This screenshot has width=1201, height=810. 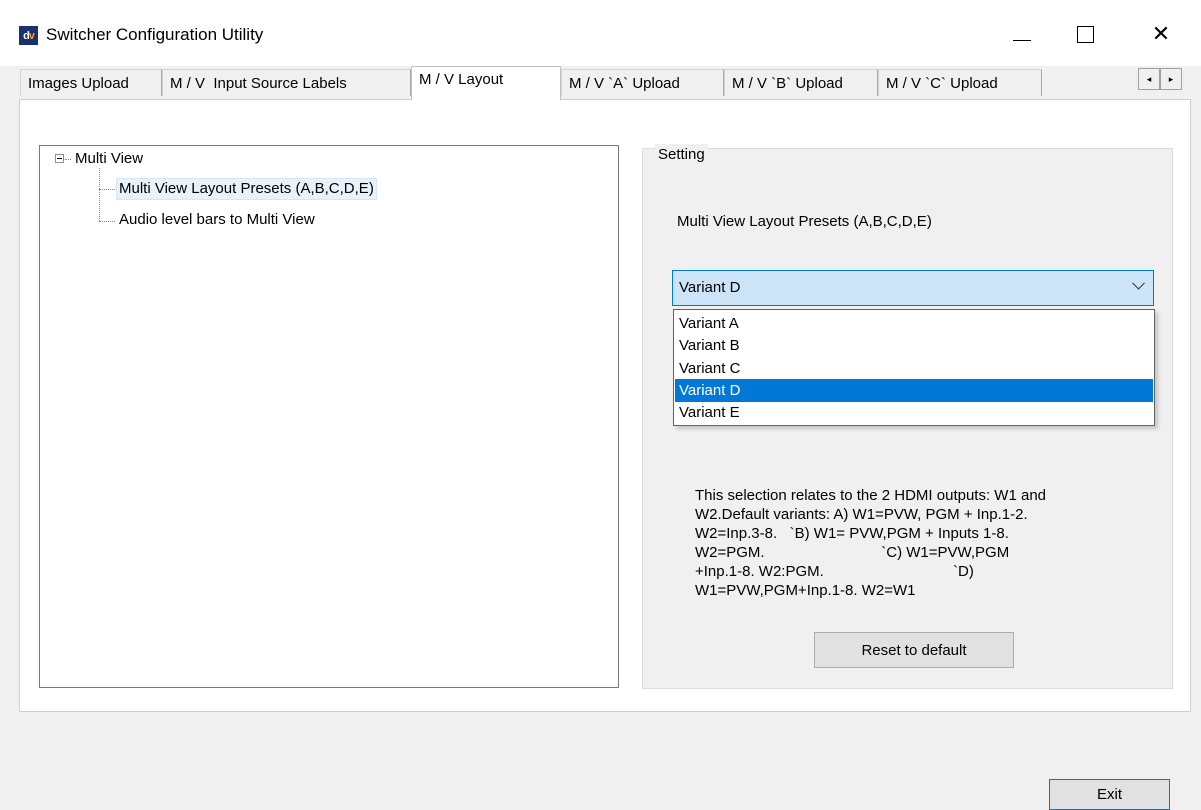 I want to click on tab-b-upload: M / V `B` Upload, so click(x=801, y=82).